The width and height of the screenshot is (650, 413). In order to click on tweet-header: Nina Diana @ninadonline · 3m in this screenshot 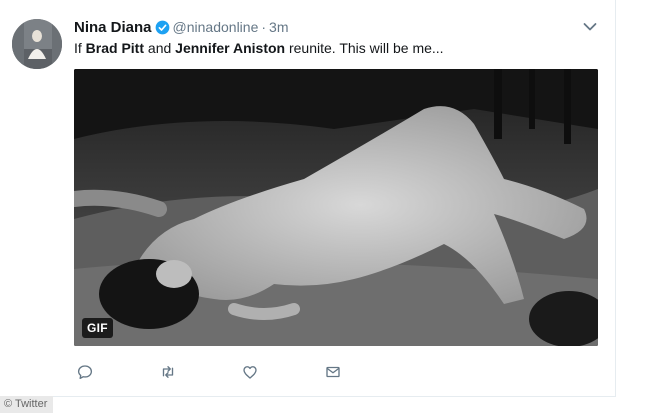, I will do `click(181, 27)`.